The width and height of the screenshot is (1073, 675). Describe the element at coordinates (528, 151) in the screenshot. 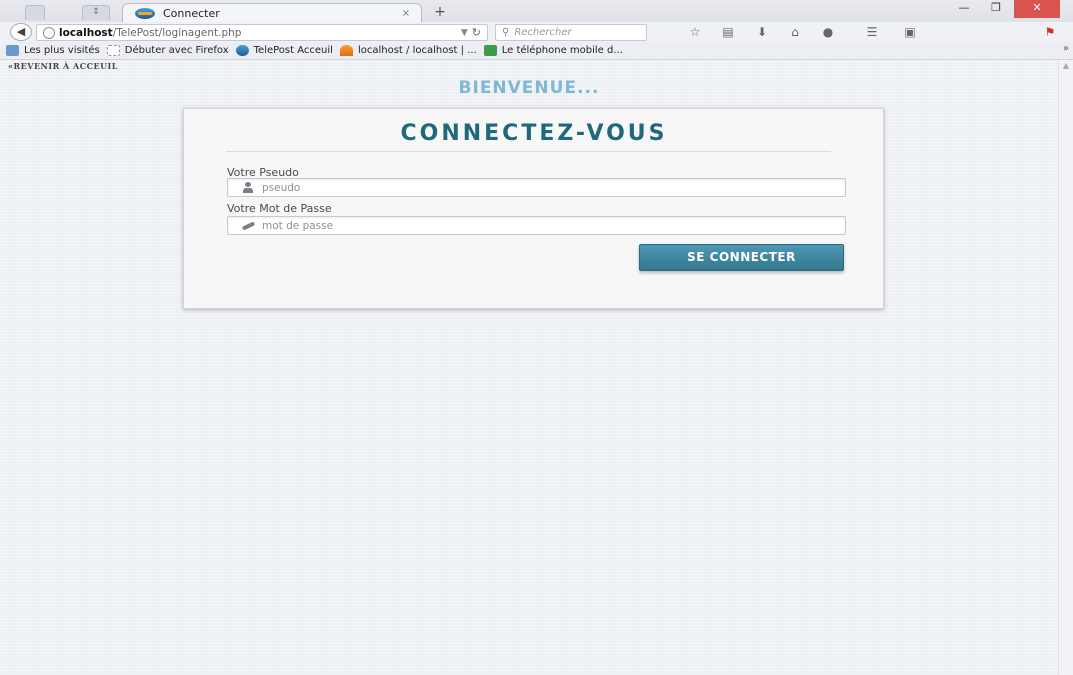

I see `divider` at that location.